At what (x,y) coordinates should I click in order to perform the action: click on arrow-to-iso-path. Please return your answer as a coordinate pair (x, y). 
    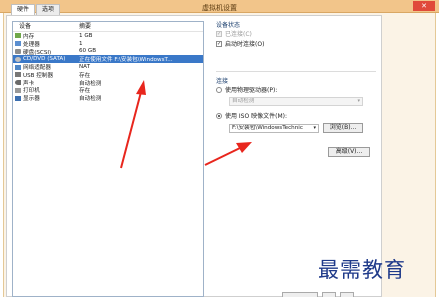
    Looking at the image, I should click on (228, 154).